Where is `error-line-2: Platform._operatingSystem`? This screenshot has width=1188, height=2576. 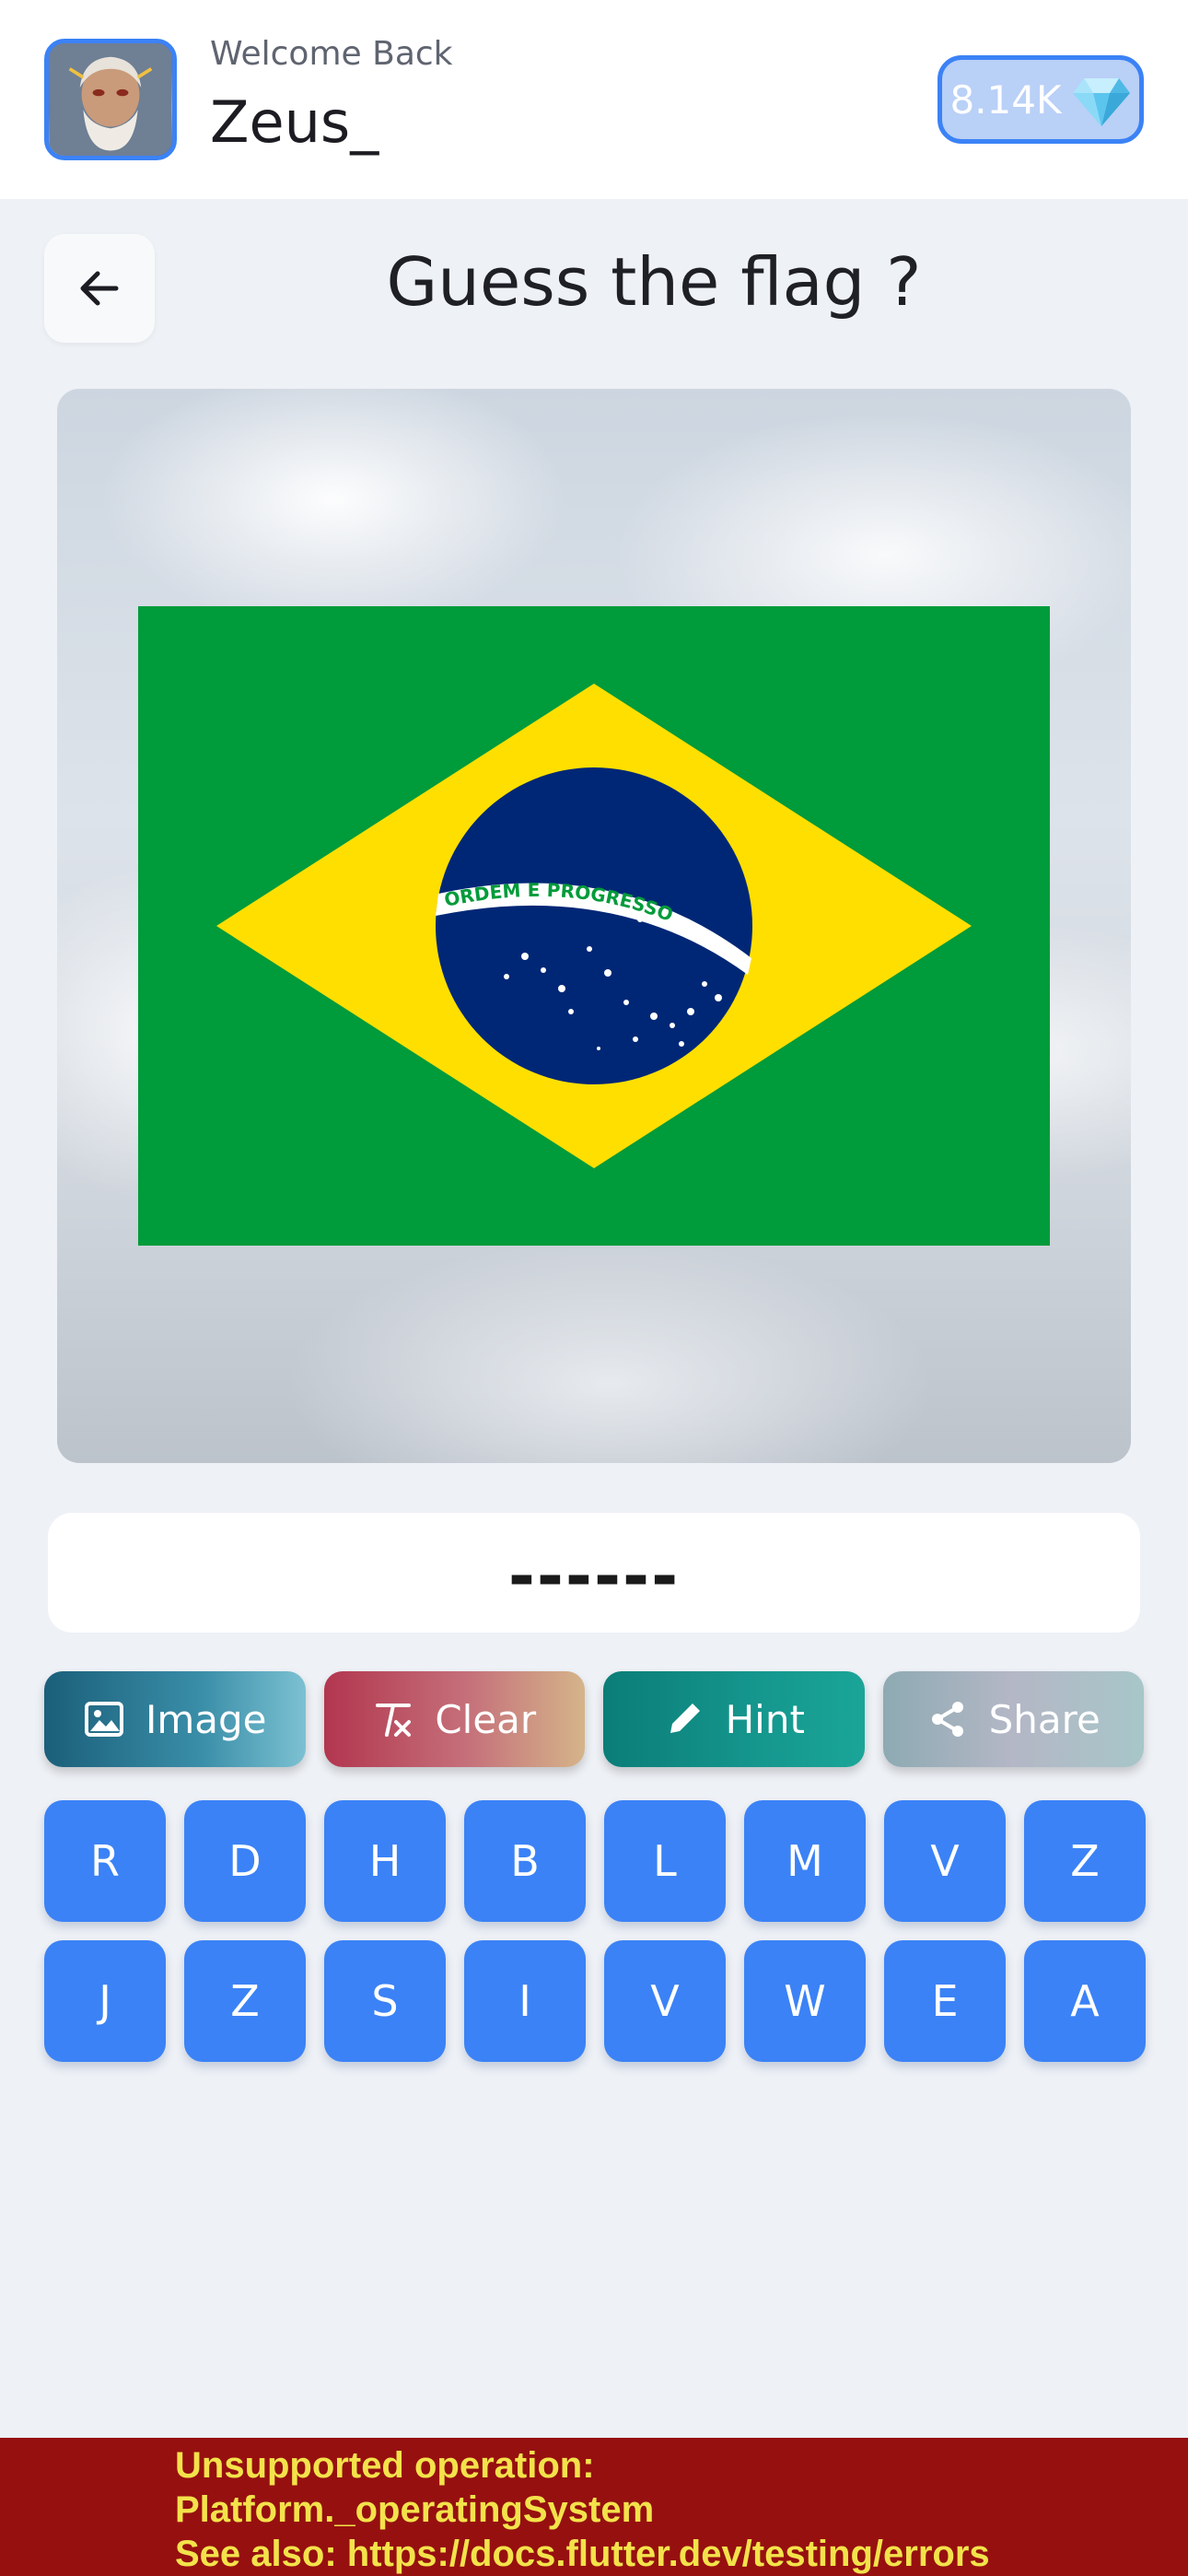
error-line-2: Platform._operatingSystem is located at coordinates (415, 2509).